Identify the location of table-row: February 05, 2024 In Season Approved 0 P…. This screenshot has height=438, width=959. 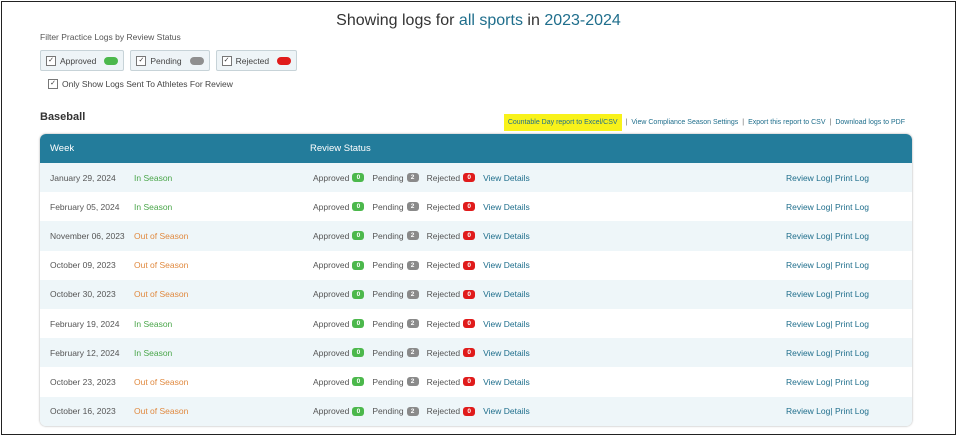
(476, 207).